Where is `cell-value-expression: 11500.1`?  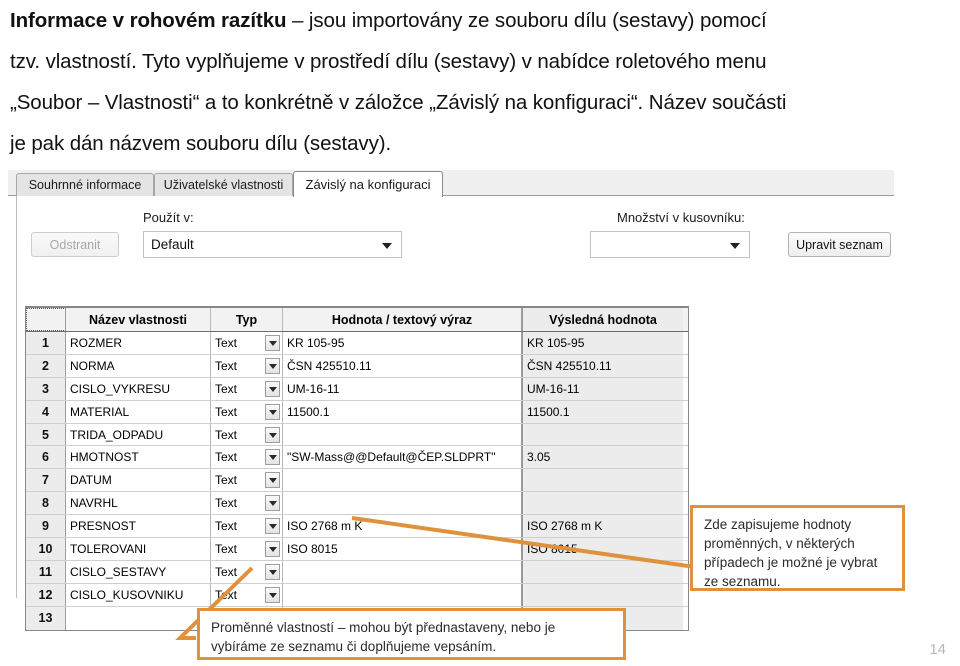
cell-value-expression: 11500.1 is located at coordinates (403, 411).